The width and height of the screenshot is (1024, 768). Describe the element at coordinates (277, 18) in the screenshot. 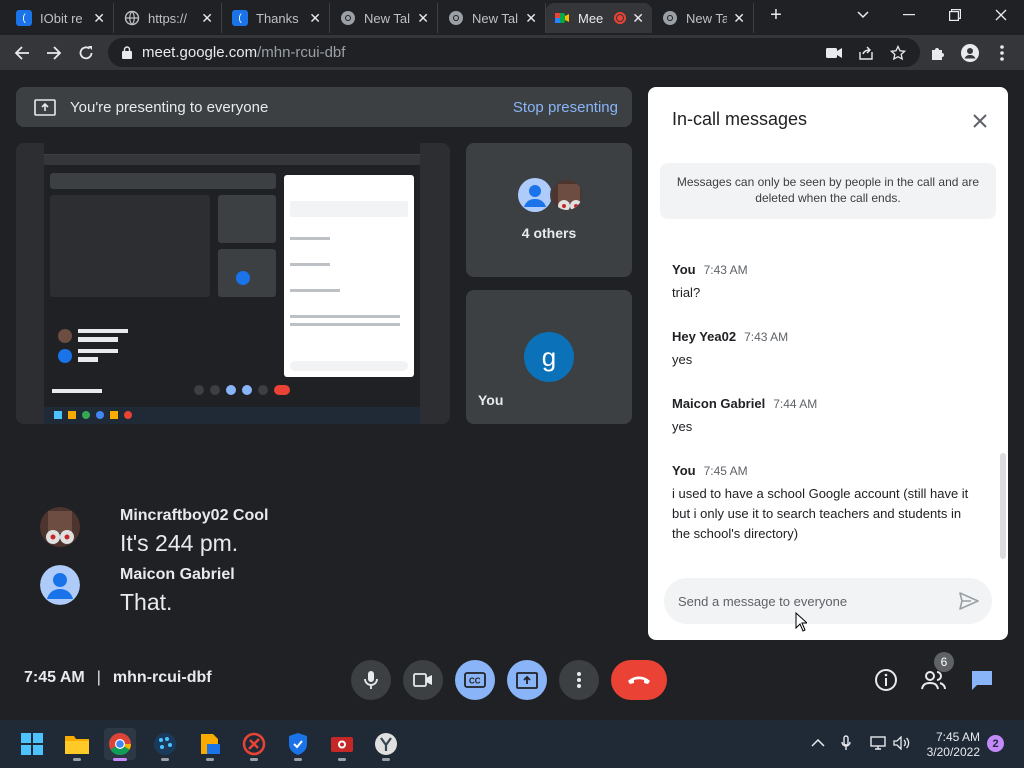

I see `browser-tab: ( Thanks ✕` at that location.